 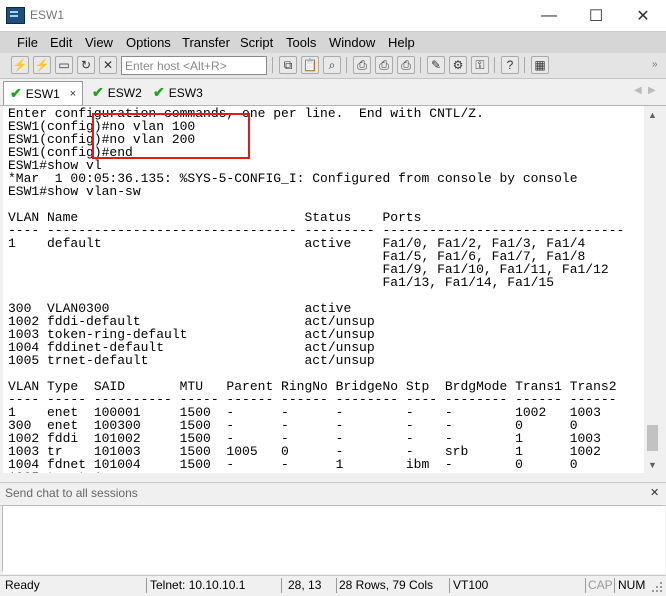 I want to click on tab-esw1: ✔ ESW1 ×, so click(x=43, y=93).